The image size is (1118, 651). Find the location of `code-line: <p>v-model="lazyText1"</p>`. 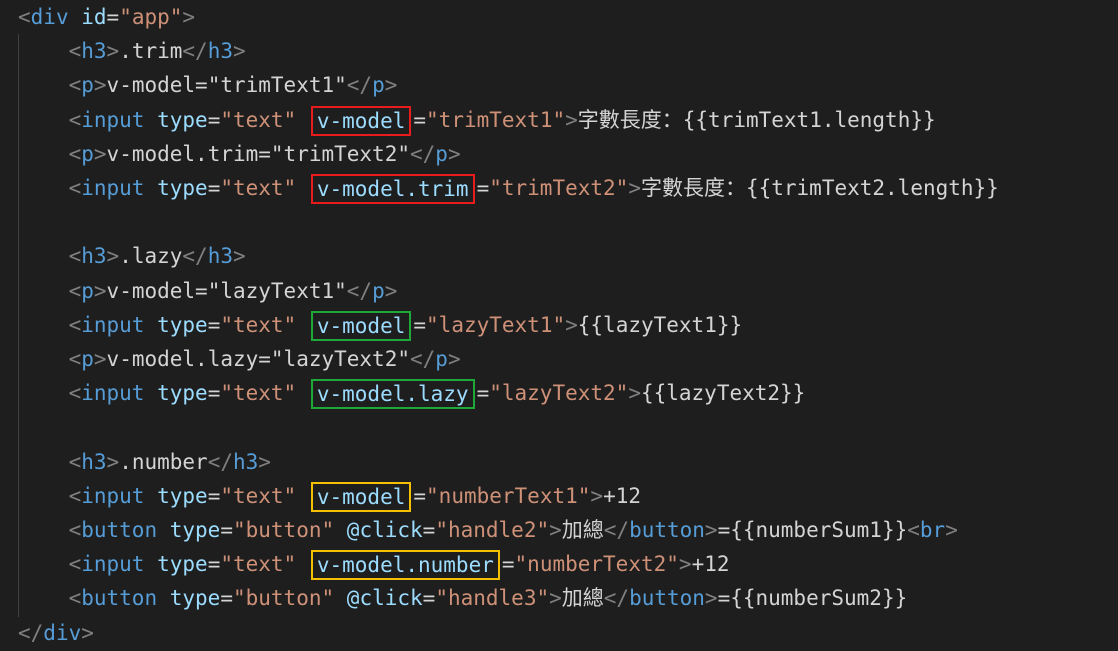

code-line: <p>v-model="lazyText1"</p> is located at coordinates (208, 291).